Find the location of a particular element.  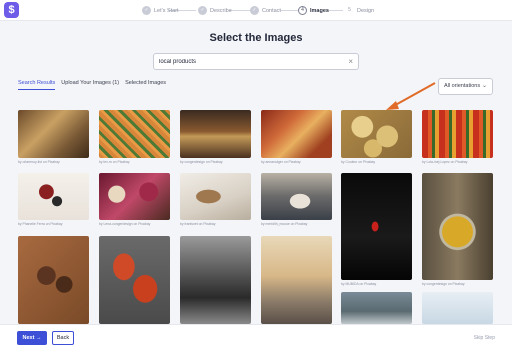

step-images: 4 Images is located at coordinates (313, 10).